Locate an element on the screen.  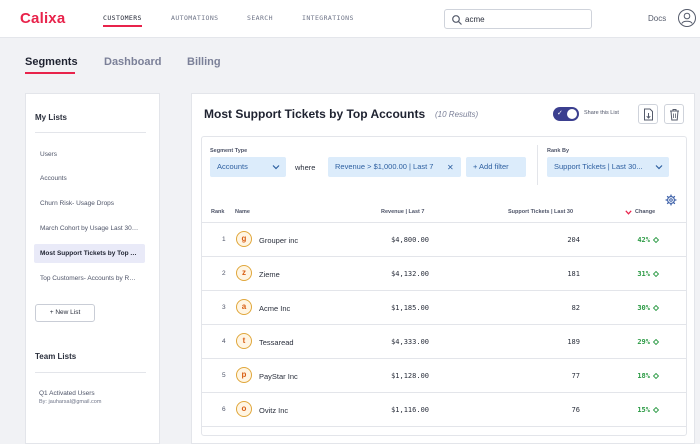
check-icon: ✓ is located at coordinates (560, 113).